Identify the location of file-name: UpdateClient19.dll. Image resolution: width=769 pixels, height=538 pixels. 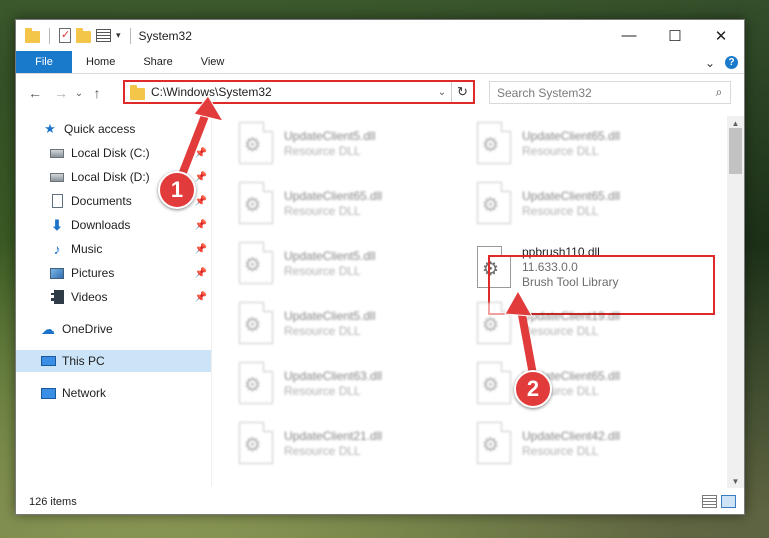
(571, 315).